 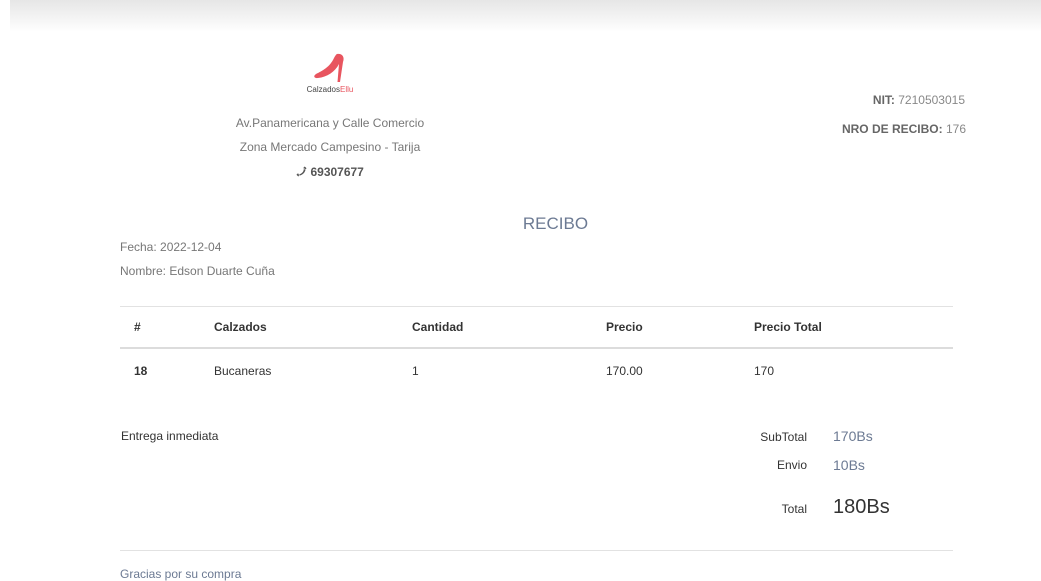 I want to click on col-header-precio: Precio, so click(x=666, y=328).